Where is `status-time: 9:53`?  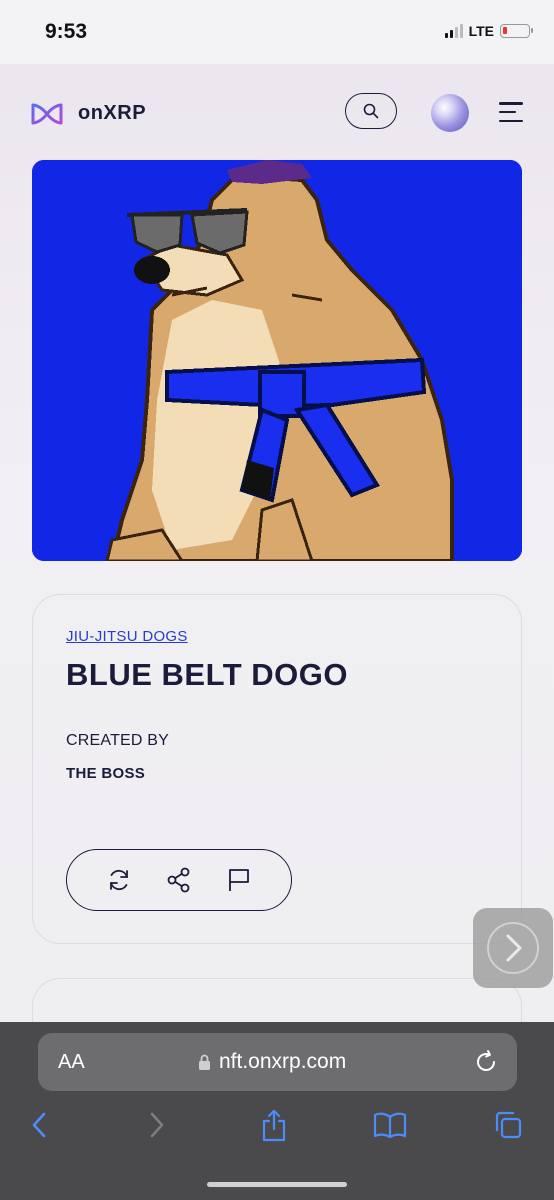
status-time: 9:53 is located at coordinates (66, 31).